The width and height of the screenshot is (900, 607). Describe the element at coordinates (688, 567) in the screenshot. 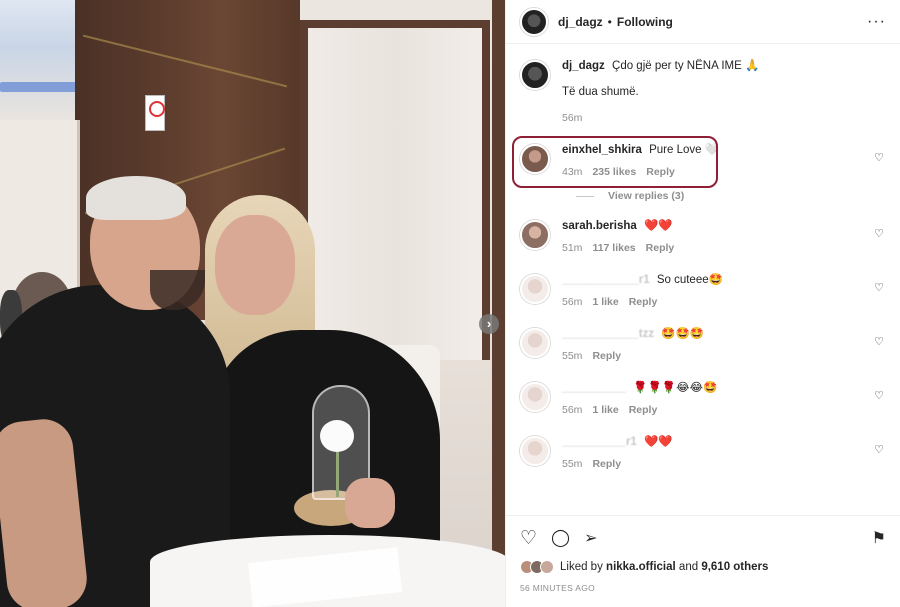

I see `likes-and: and` at that location.